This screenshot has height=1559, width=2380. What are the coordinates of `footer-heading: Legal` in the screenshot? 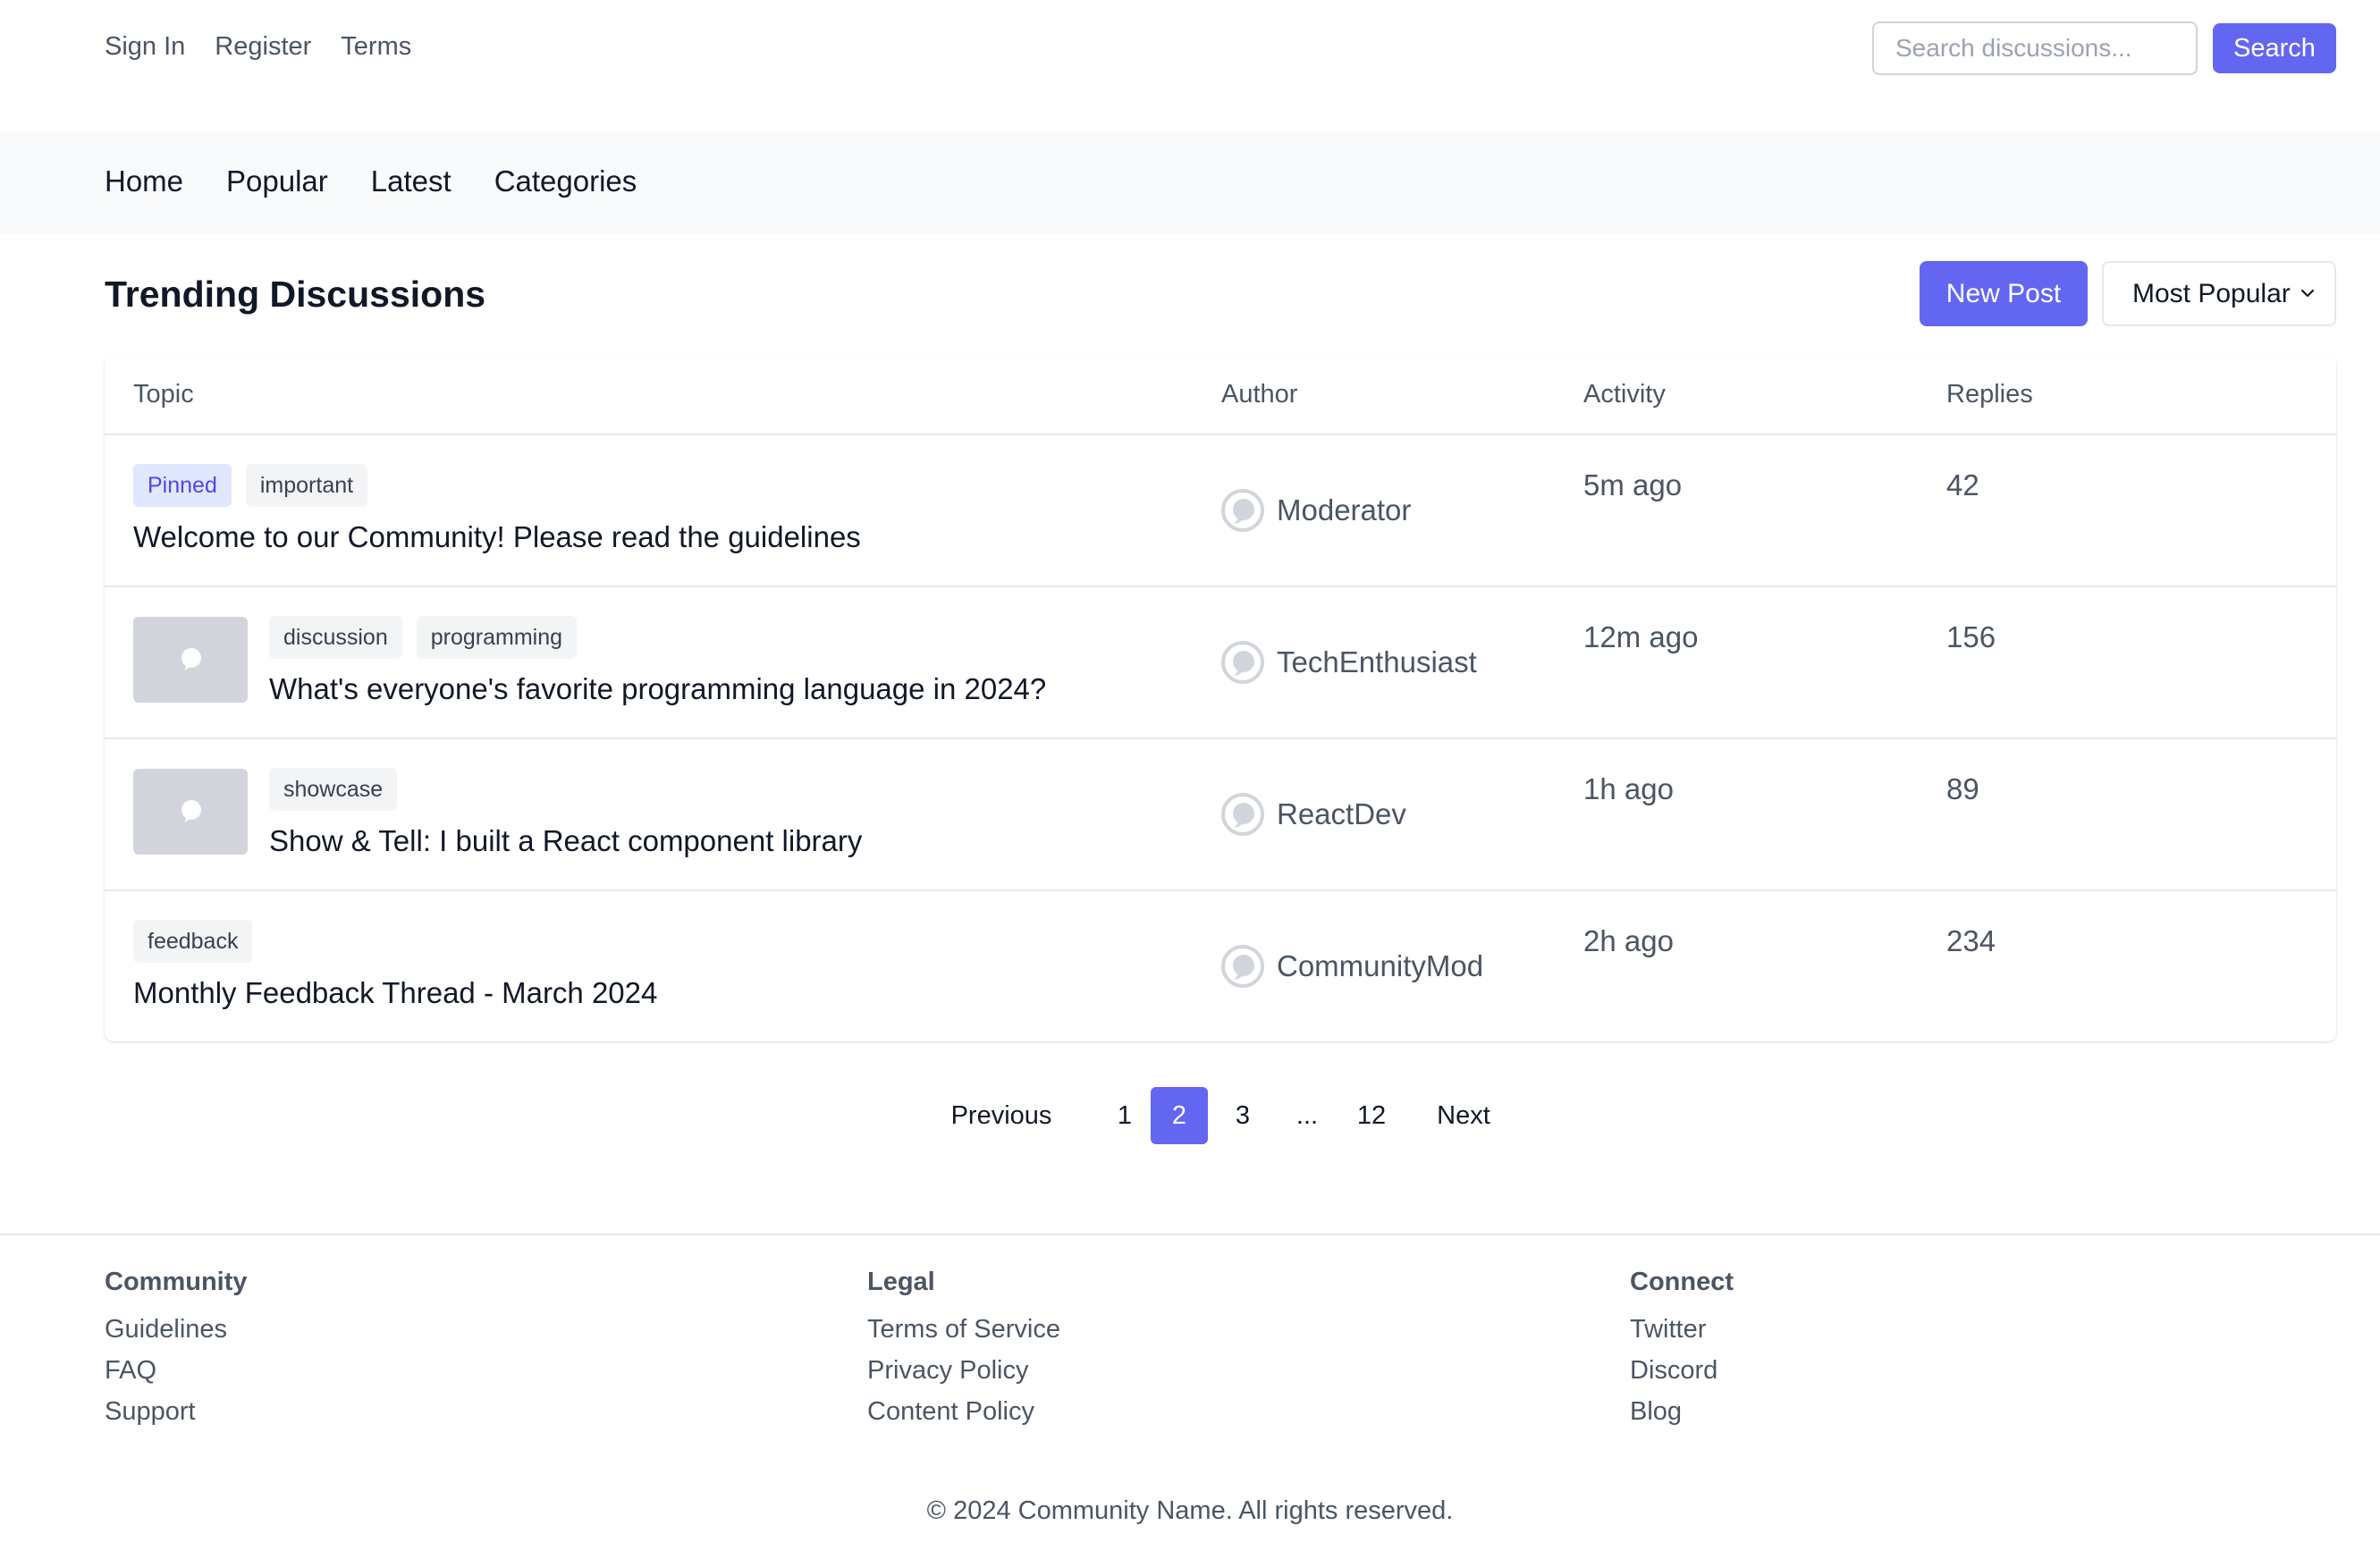 It's located at (901, 1282).